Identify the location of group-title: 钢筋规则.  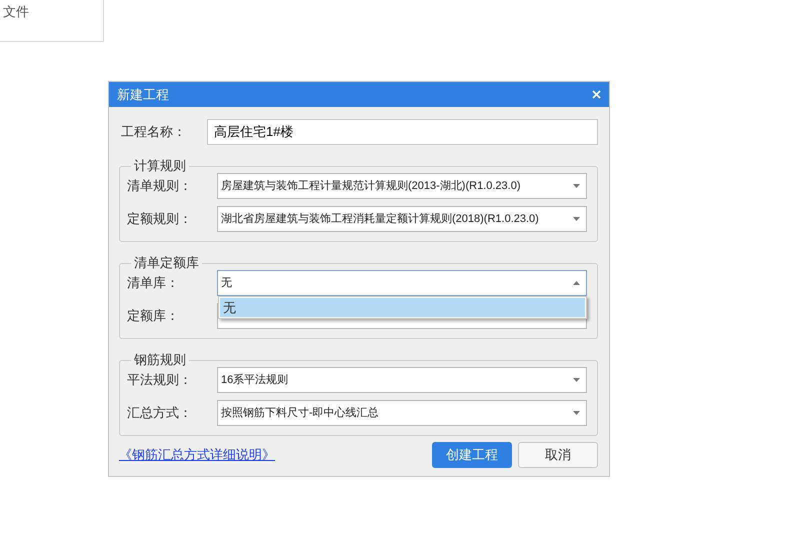
(160, 360).